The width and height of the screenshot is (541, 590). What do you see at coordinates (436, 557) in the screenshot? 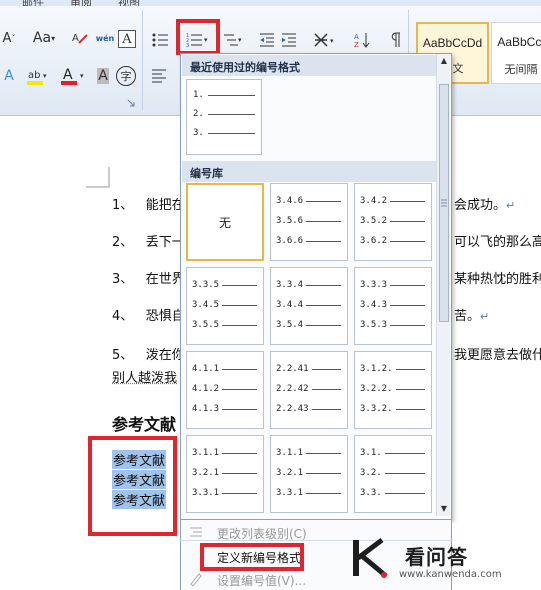
I see `watermark-title: 看问答` at bounding box center [436, 557].